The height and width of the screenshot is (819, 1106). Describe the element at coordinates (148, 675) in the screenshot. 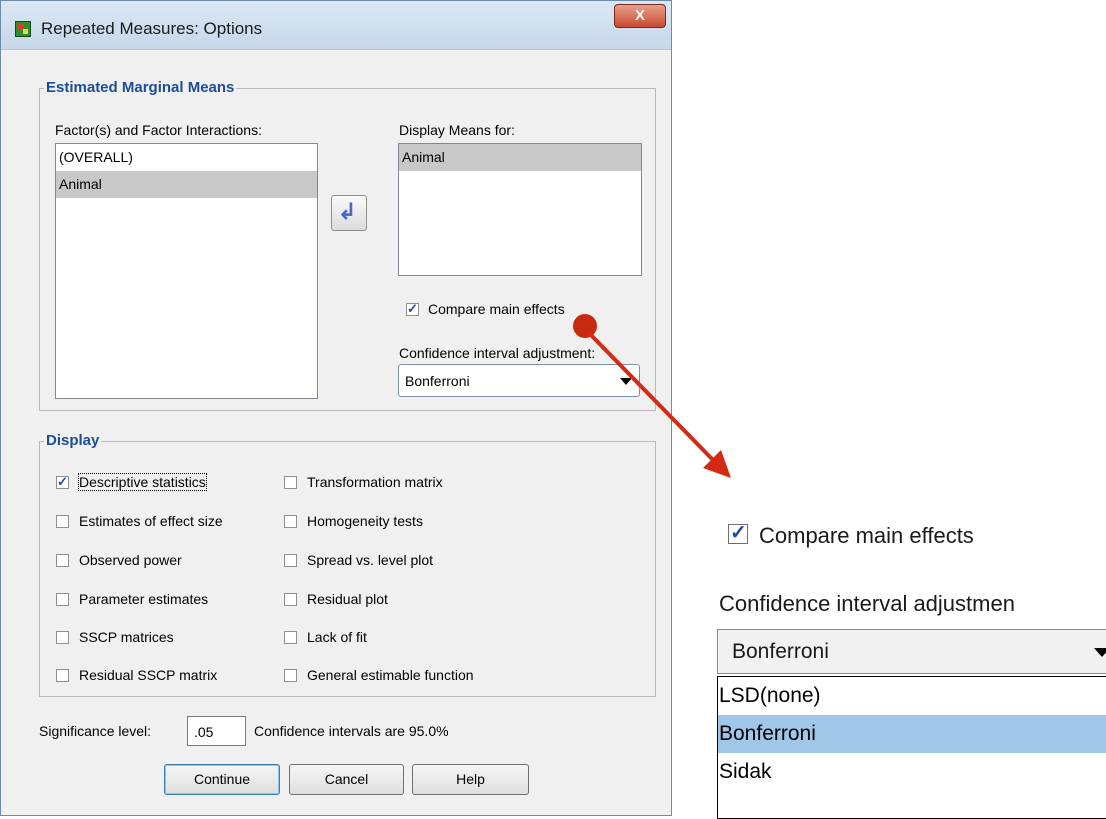

I see `residual-sscp-label: Residual SSCP matrix` at that location.